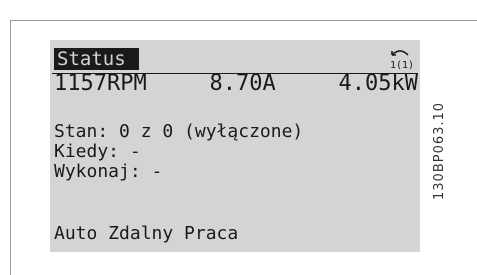 This screenshot has height=275, width=477. I want to click on speed-readout: 1157RPM, so click(100, 83).